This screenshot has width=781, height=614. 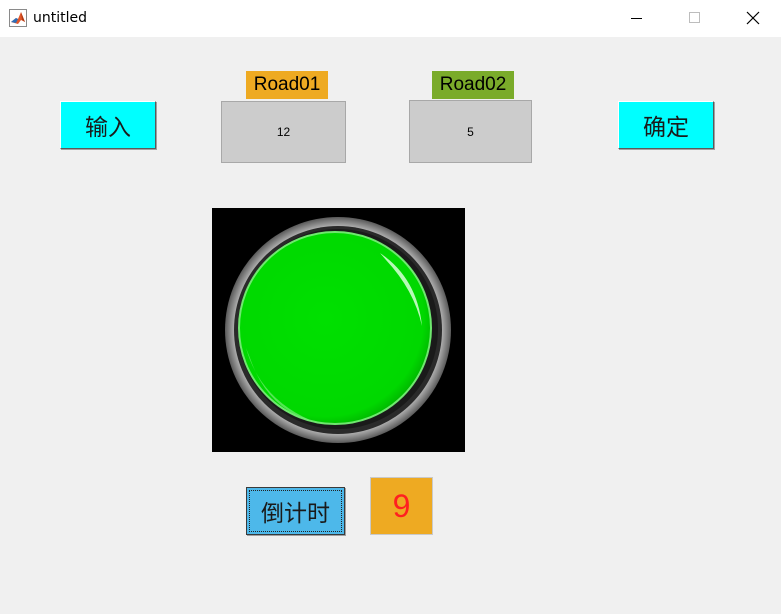 I want to click on maximize-button, so click(x=694, y=18).